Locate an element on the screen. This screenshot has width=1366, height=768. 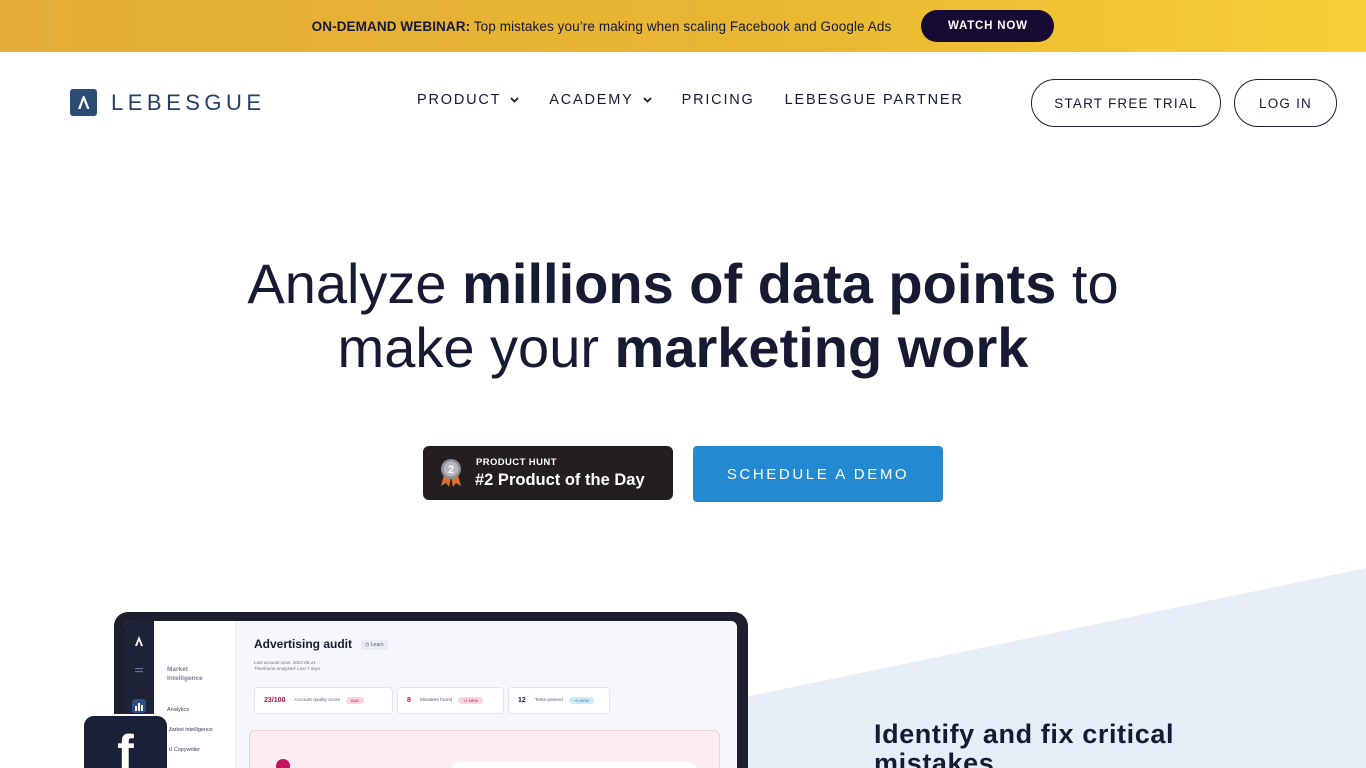
nav-item-label: PRODUCT is located at coordinates (459, 100).